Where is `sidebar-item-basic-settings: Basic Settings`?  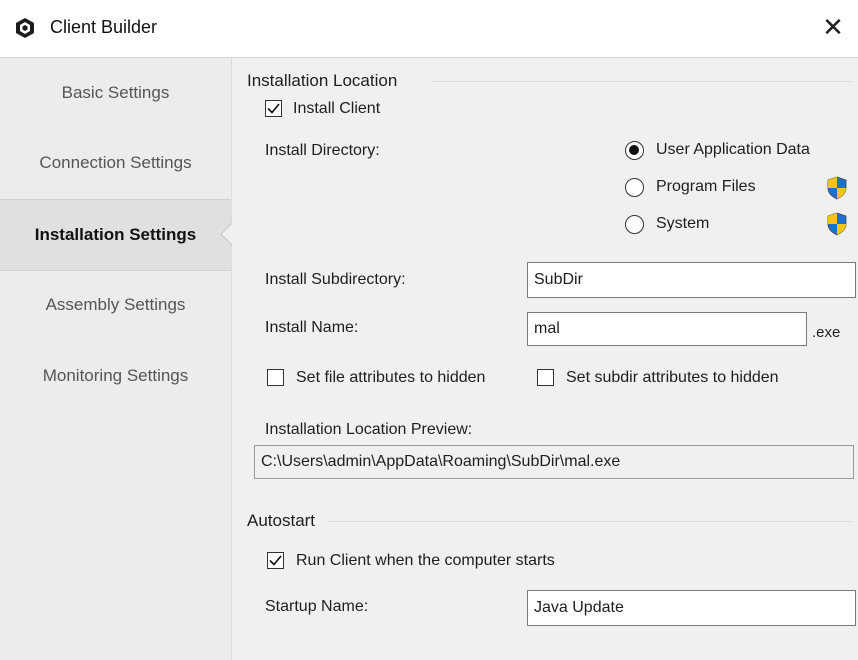
sidebar-item-basic-settings: Basic Settings is located at coordinates (115, 93).